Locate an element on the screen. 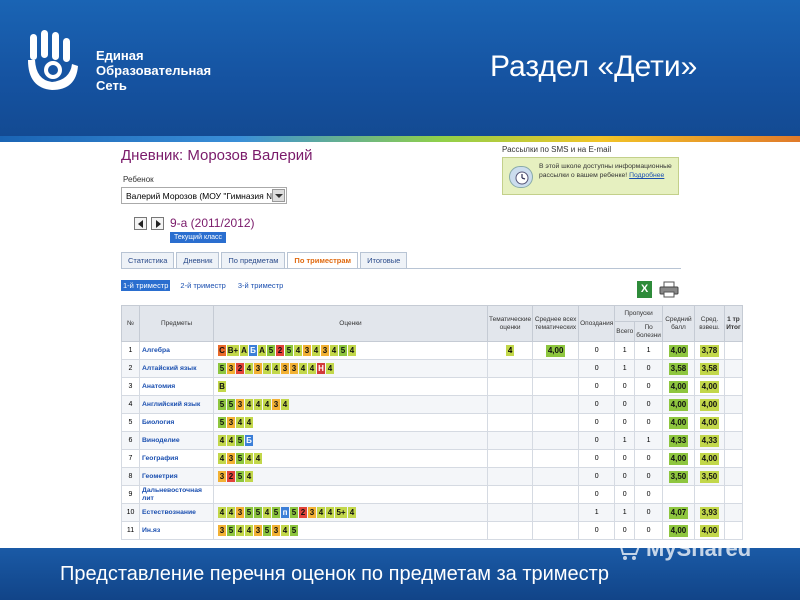 The height and width of the screenshot is (600, 800). grade-mark: B+ is located at coordinates (233, 350).